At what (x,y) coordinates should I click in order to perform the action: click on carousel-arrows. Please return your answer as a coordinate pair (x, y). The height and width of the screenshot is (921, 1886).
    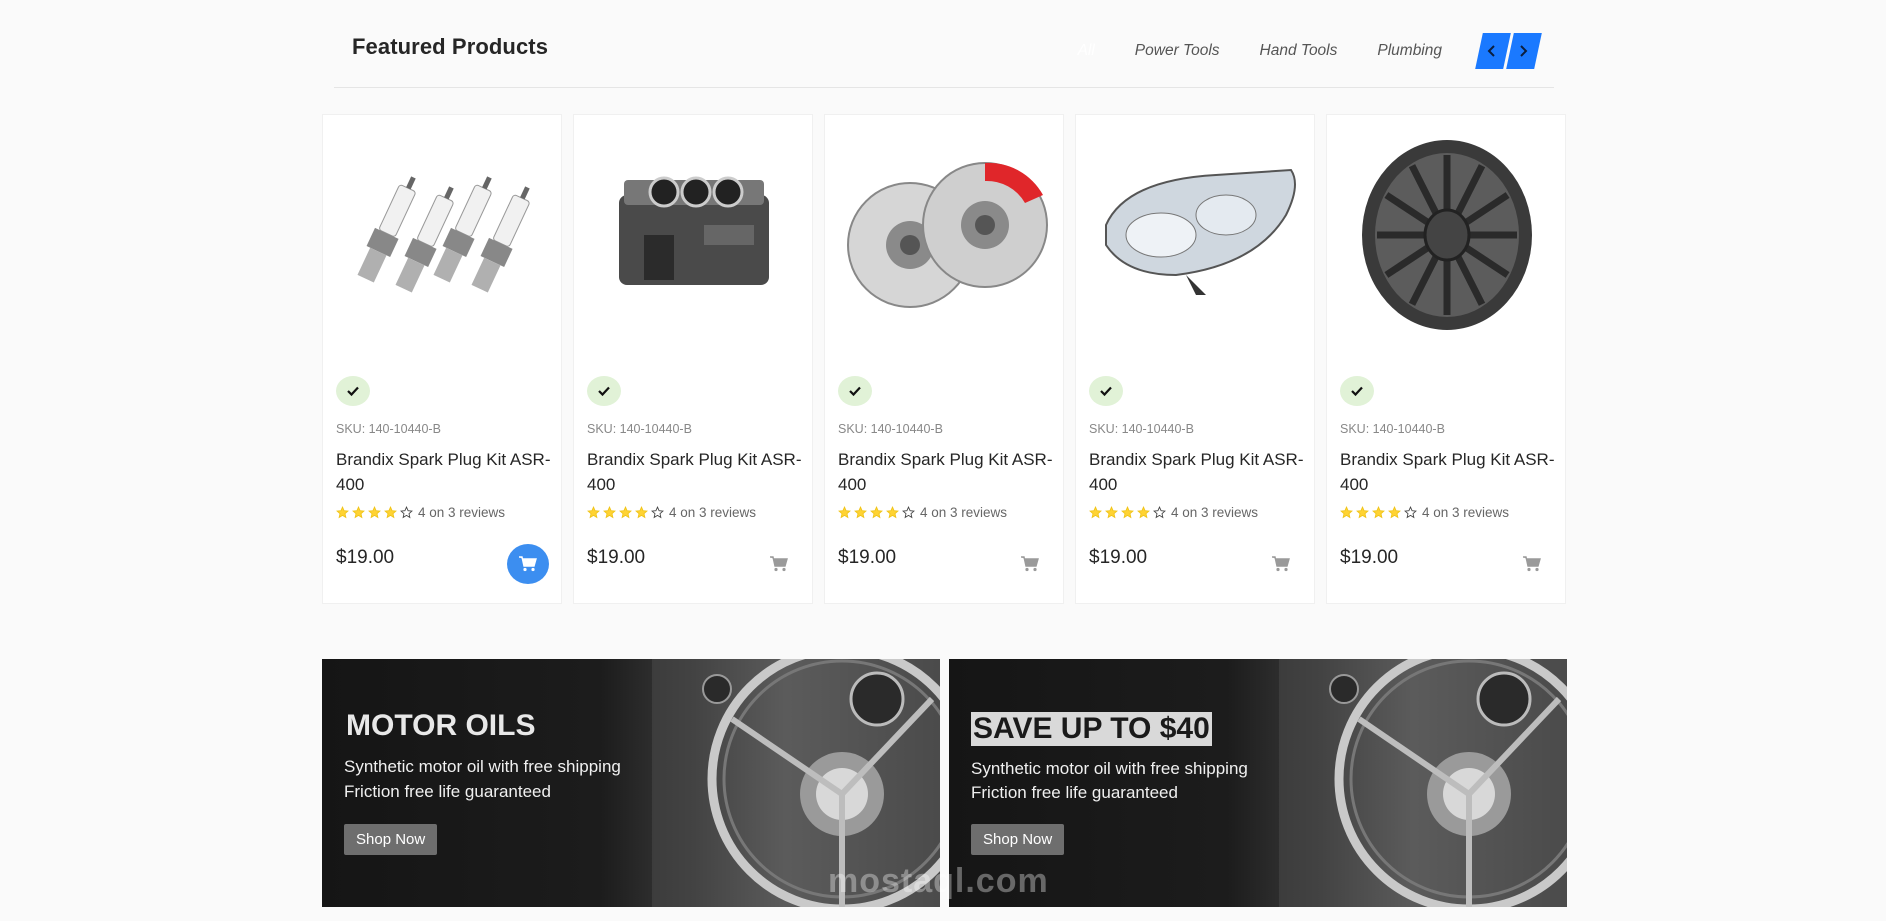
    Looking at the image, I should click on (1507, 51).